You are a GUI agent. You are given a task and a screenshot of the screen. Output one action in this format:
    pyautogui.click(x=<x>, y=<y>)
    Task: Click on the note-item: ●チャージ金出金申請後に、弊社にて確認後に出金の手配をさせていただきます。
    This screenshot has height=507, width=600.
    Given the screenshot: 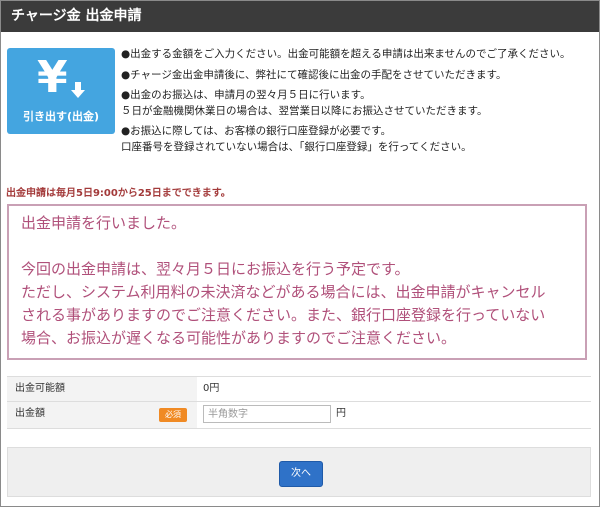 What is the action you would take?
    pyautogui.click(x=314, y=74)
    